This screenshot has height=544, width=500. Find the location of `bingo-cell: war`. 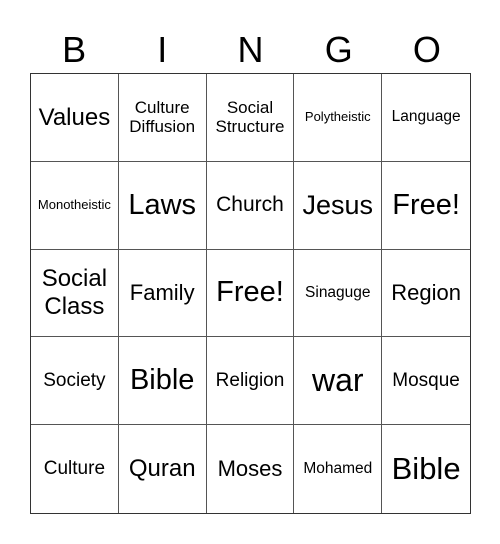

bingo-cell: war is located at coordinates (338, 381).